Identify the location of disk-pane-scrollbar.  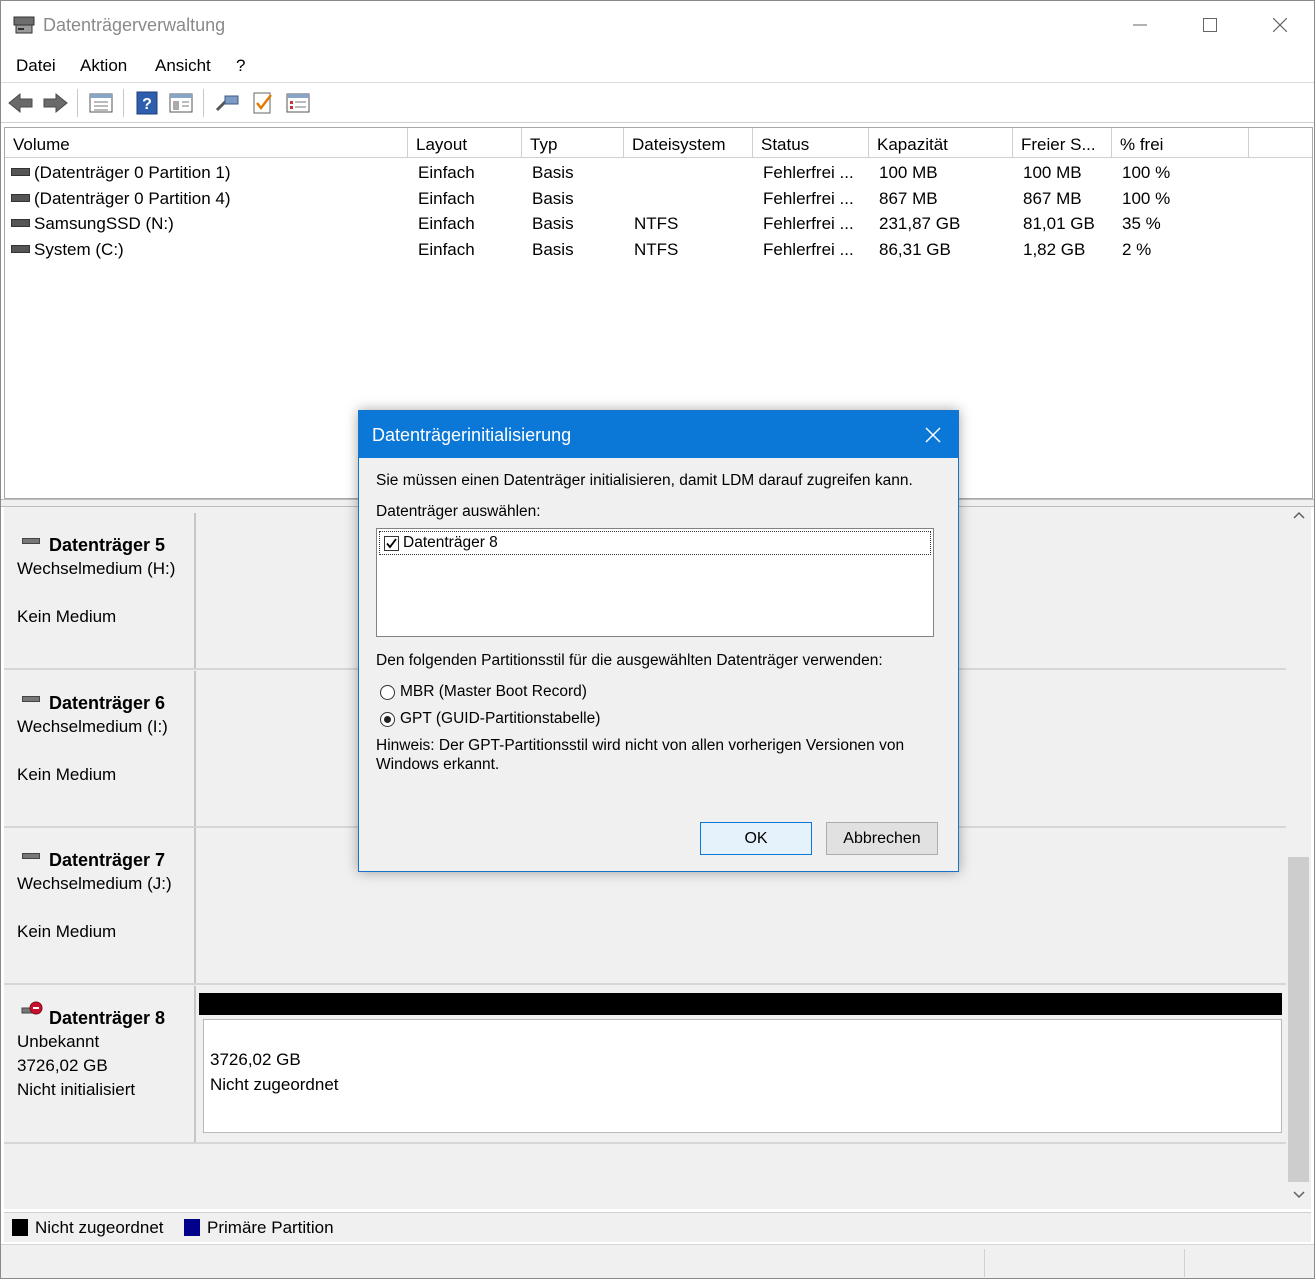
(1298, 858).